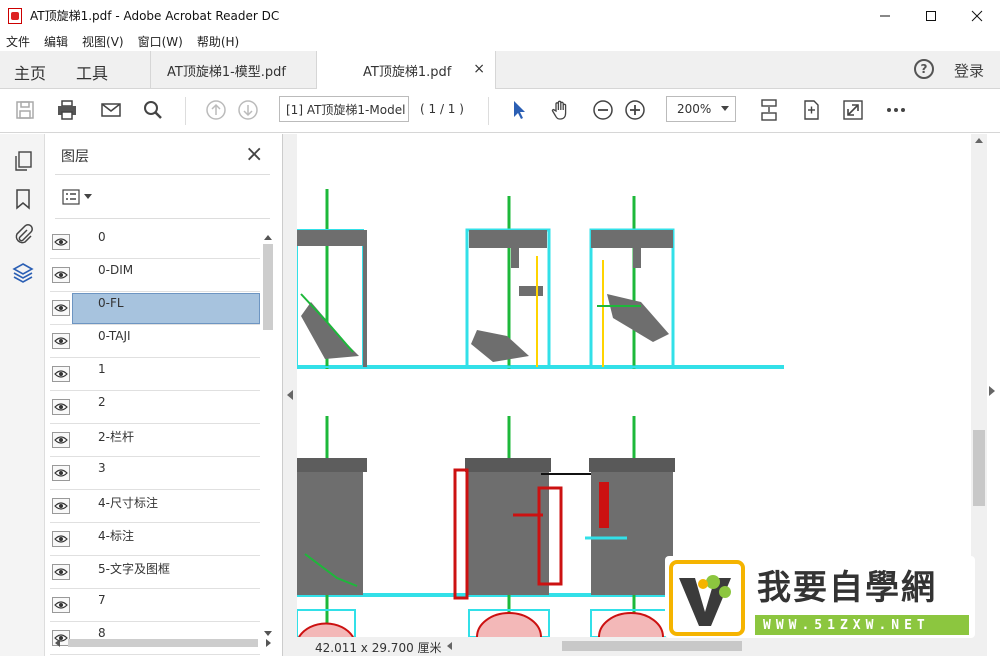 The image size is (1000, 656). What do you see at coordinates (155, 440) in the screenshot?
I see `layer-row: 2-栏杆` at bounding box center [155, 440].